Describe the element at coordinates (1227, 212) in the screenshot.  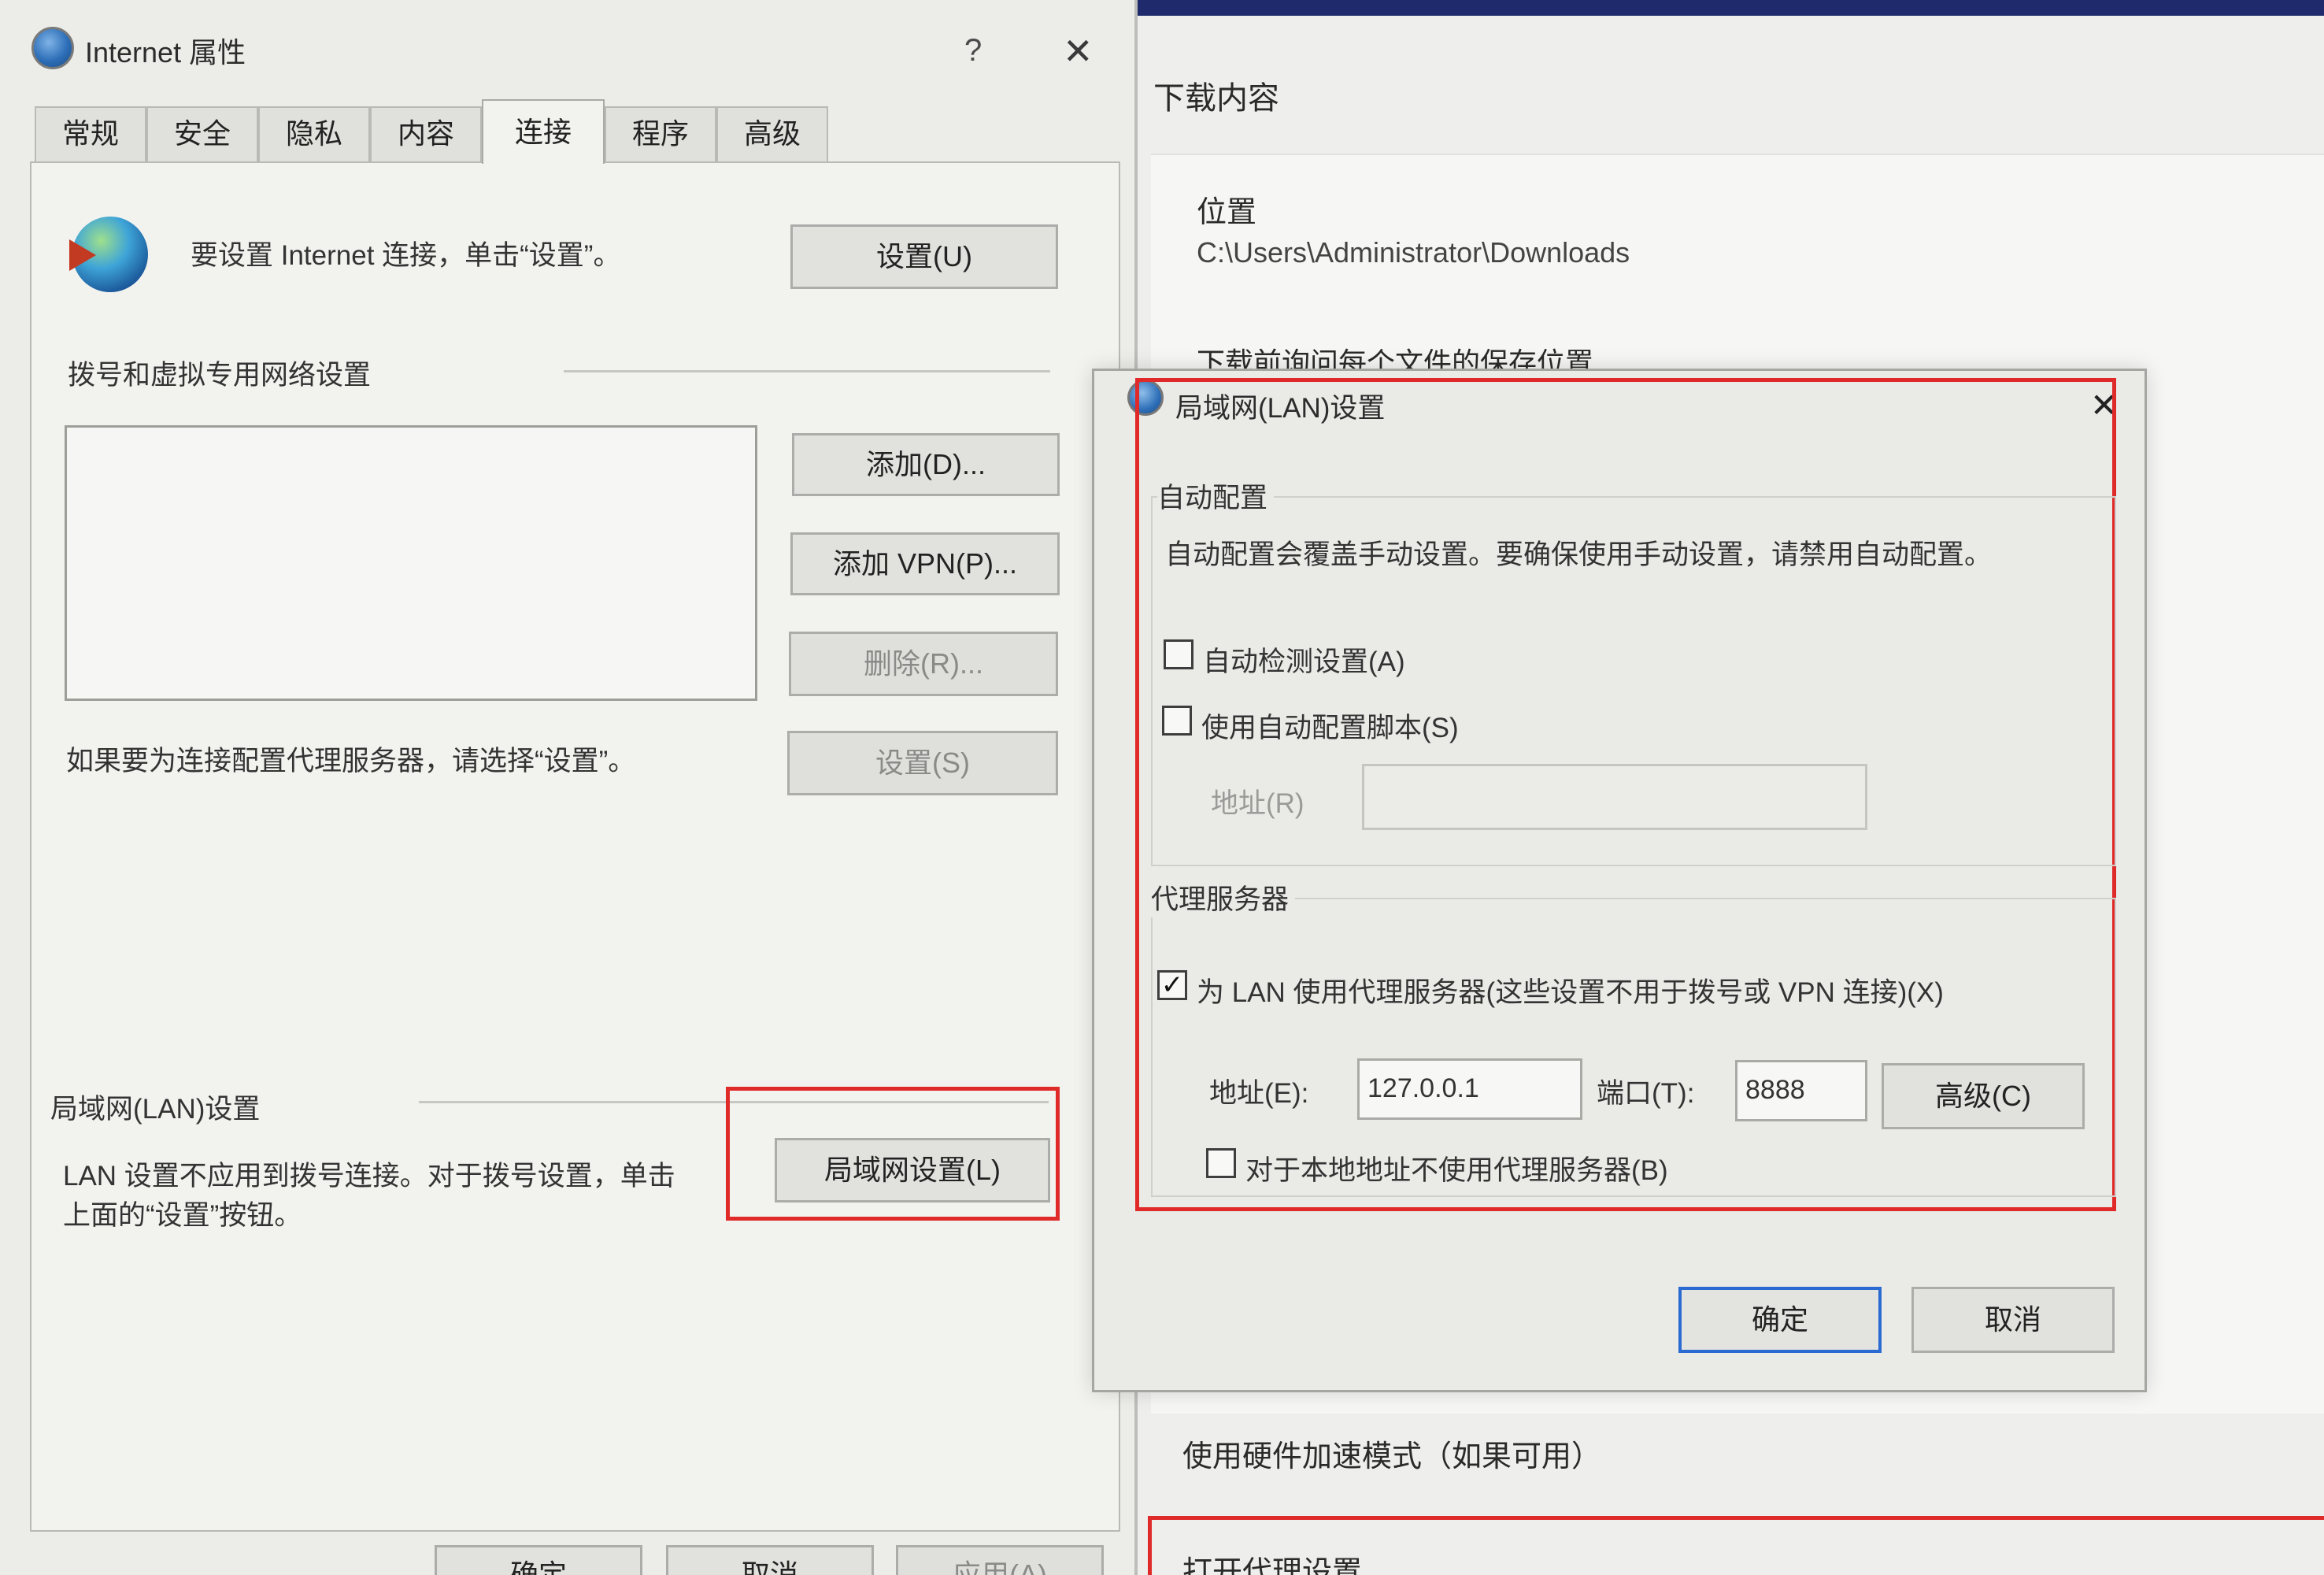
I see `location-label: 位置` at that location.